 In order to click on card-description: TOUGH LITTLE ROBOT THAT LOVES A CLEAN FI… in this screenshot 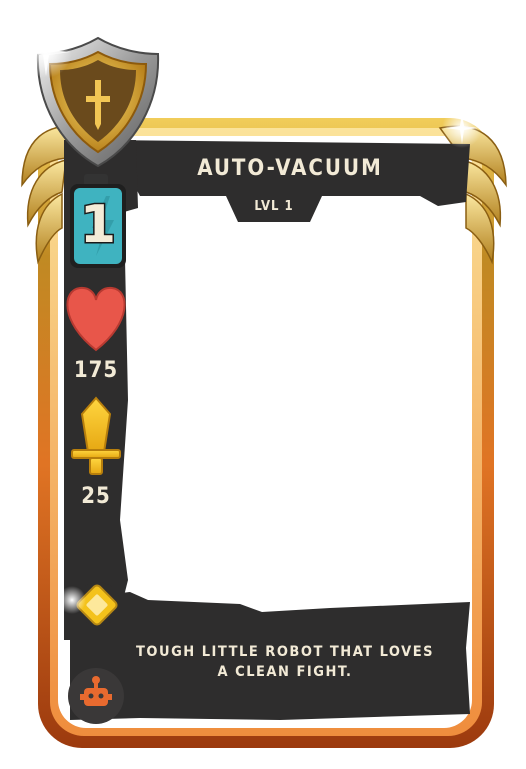, I will do `click(285, 662)`.